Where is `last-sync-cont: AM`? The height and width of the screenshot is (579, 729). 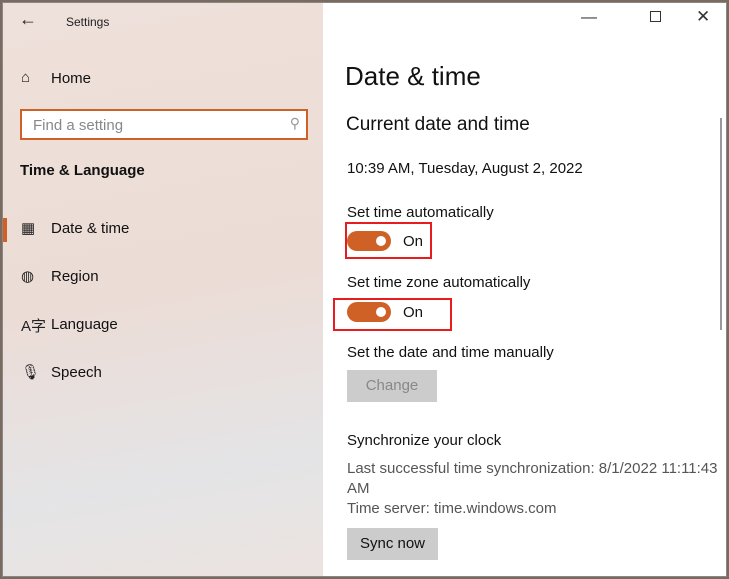 last-sync-cont: AM is located at coordinates (358, 488).